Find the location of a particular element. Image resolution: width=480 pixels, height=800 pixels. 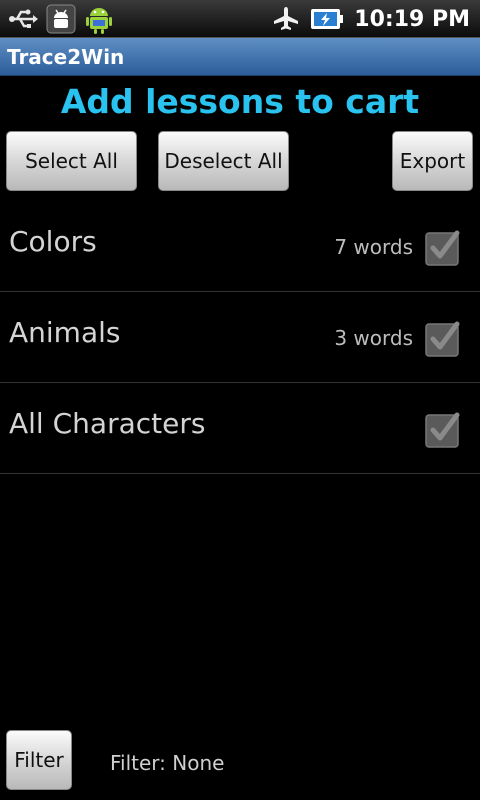

lesson-name: Animals is located at coordinates (65, 332).